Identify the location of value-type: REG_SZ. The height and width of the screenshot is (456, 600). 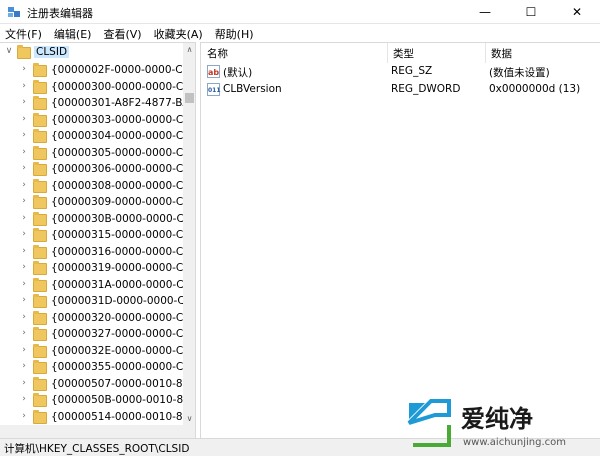
(412, 71).